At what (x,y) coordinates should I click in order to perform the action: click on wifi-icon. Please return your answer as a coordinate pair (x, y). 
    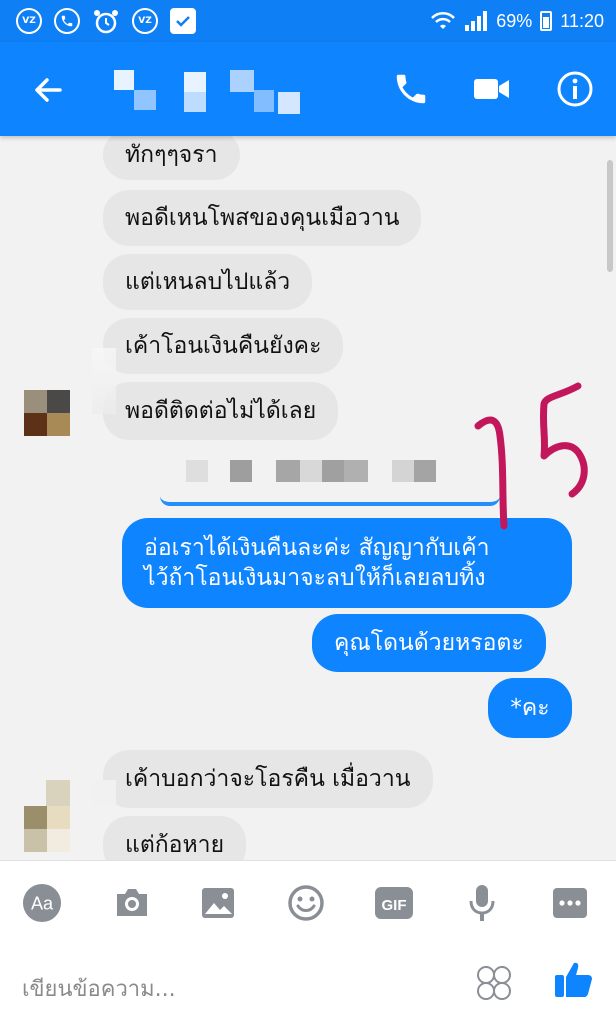
    Looking at the image, I should click on (443, 20).